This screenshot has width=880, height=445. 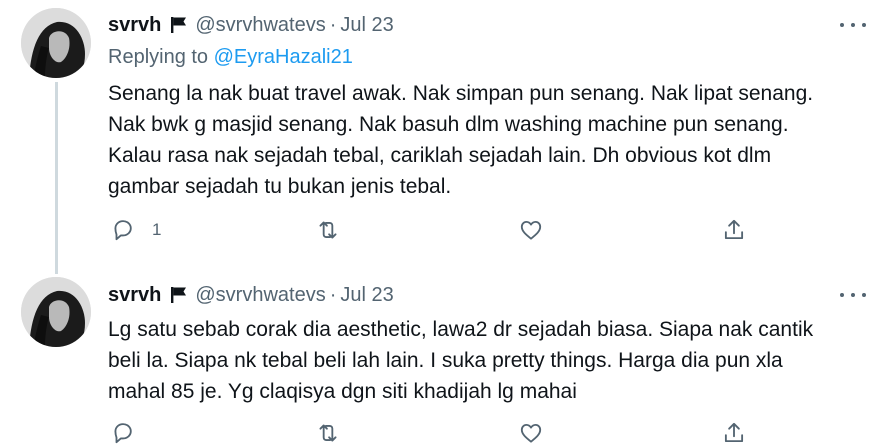 I want to click on replying-to: Replying to @EyraHazali21, so click(x=230, y=57).